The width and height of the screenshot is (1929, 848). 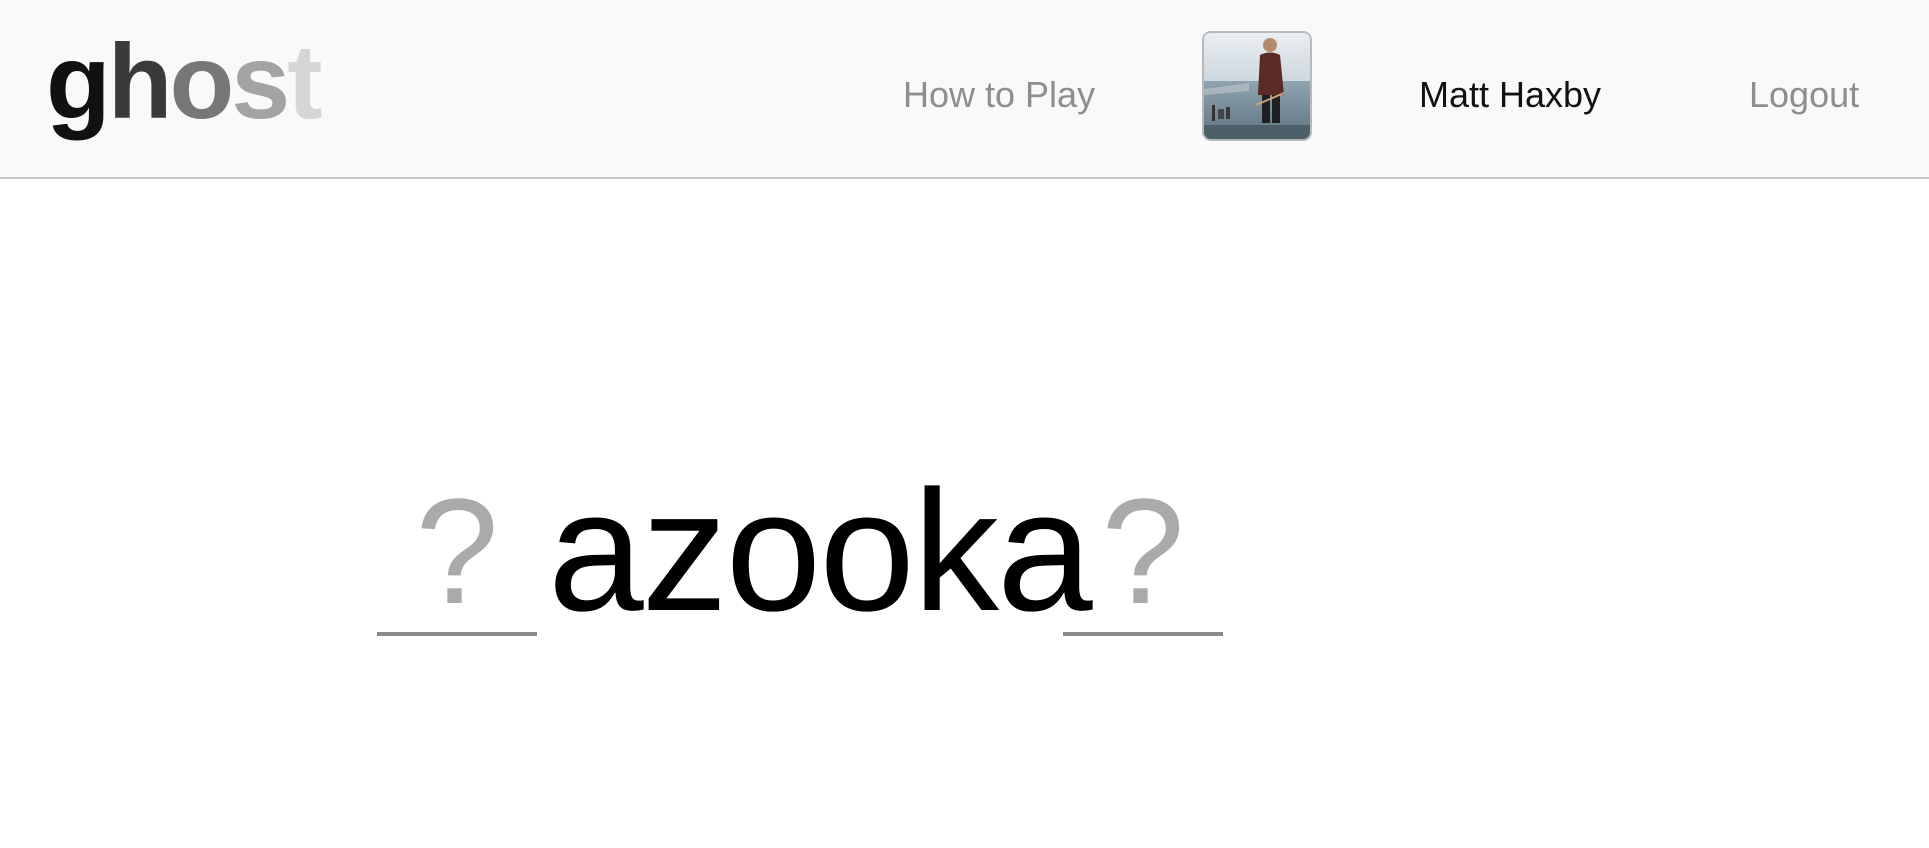 I want to click on right-question-mark: ?, so click(x=1143, y=551).